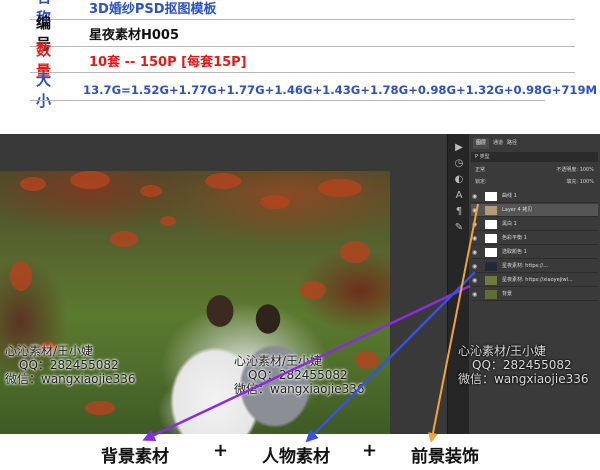 Image resolution: width=600 pixels, height=470 pixels. I want to click on adjust-icon: ◐, so click(459, 180).